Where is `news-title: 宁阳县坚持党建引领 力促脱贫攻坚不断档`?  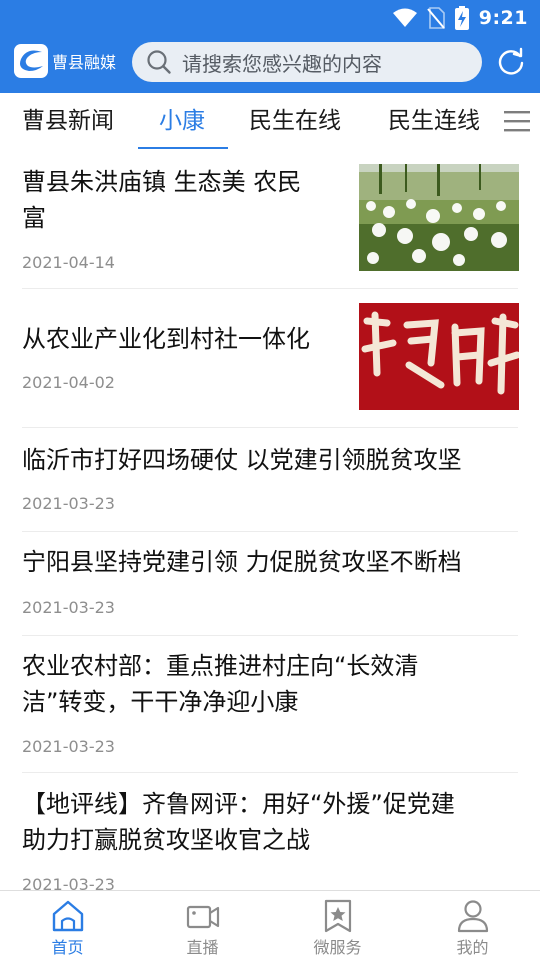
news-title: 宁阳县坚持党建引领 力促脱贫攻坚不断档 is located at coordinates (242, 562).